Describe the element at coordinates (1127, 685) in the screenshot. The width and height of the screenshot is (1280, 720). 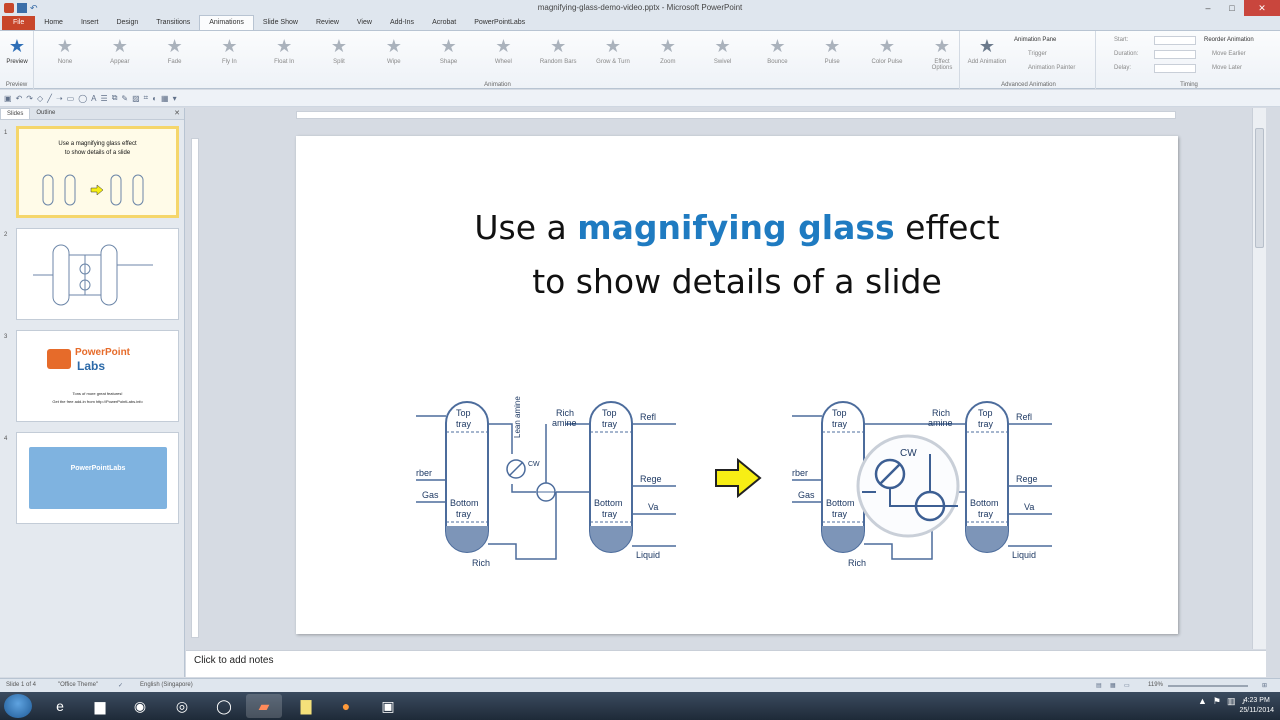
I see `reading-view-icon: ▭` at that location.